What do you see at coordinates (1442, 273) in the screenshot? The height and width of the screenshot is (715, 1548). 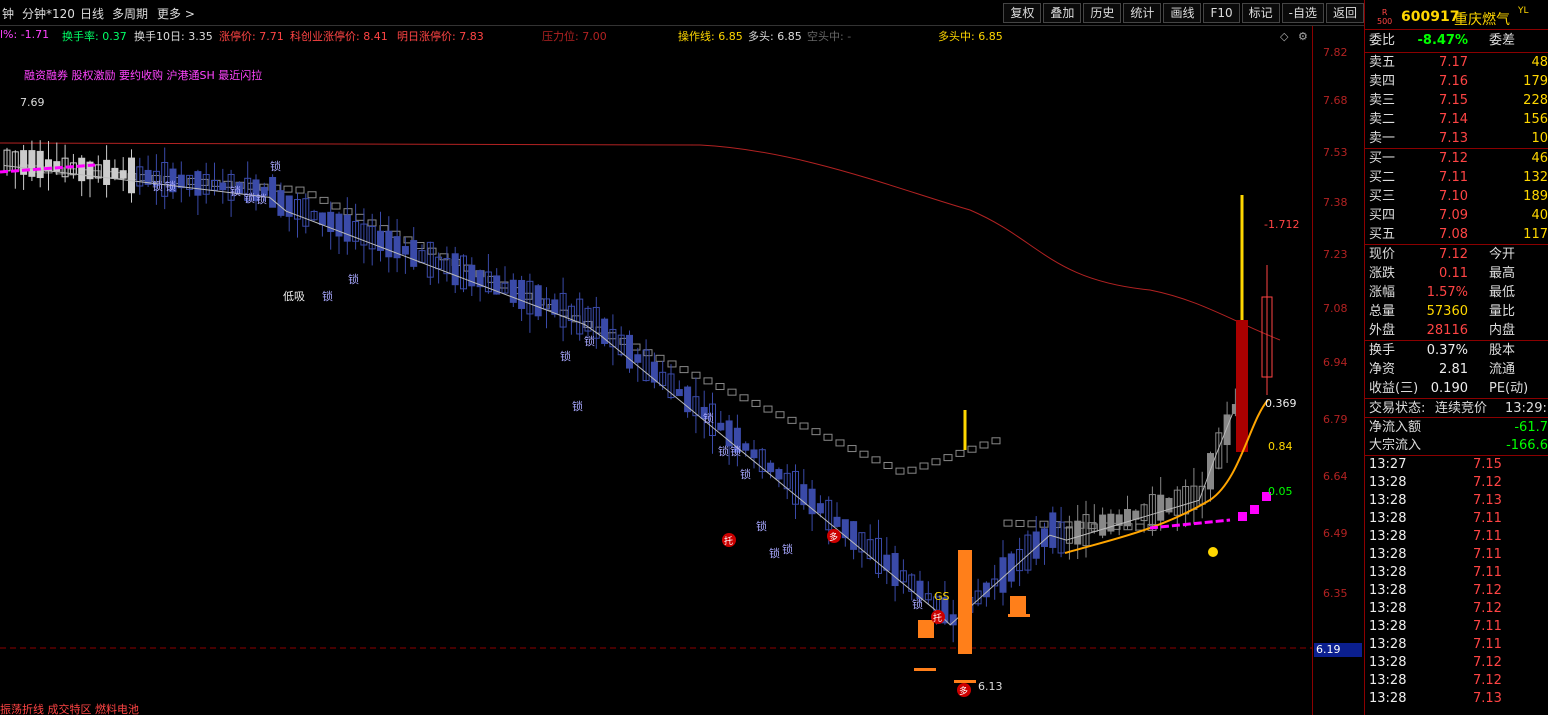 I see `stat-row: 涨跌 0.11 最高` at bounding box center [1442, 273].